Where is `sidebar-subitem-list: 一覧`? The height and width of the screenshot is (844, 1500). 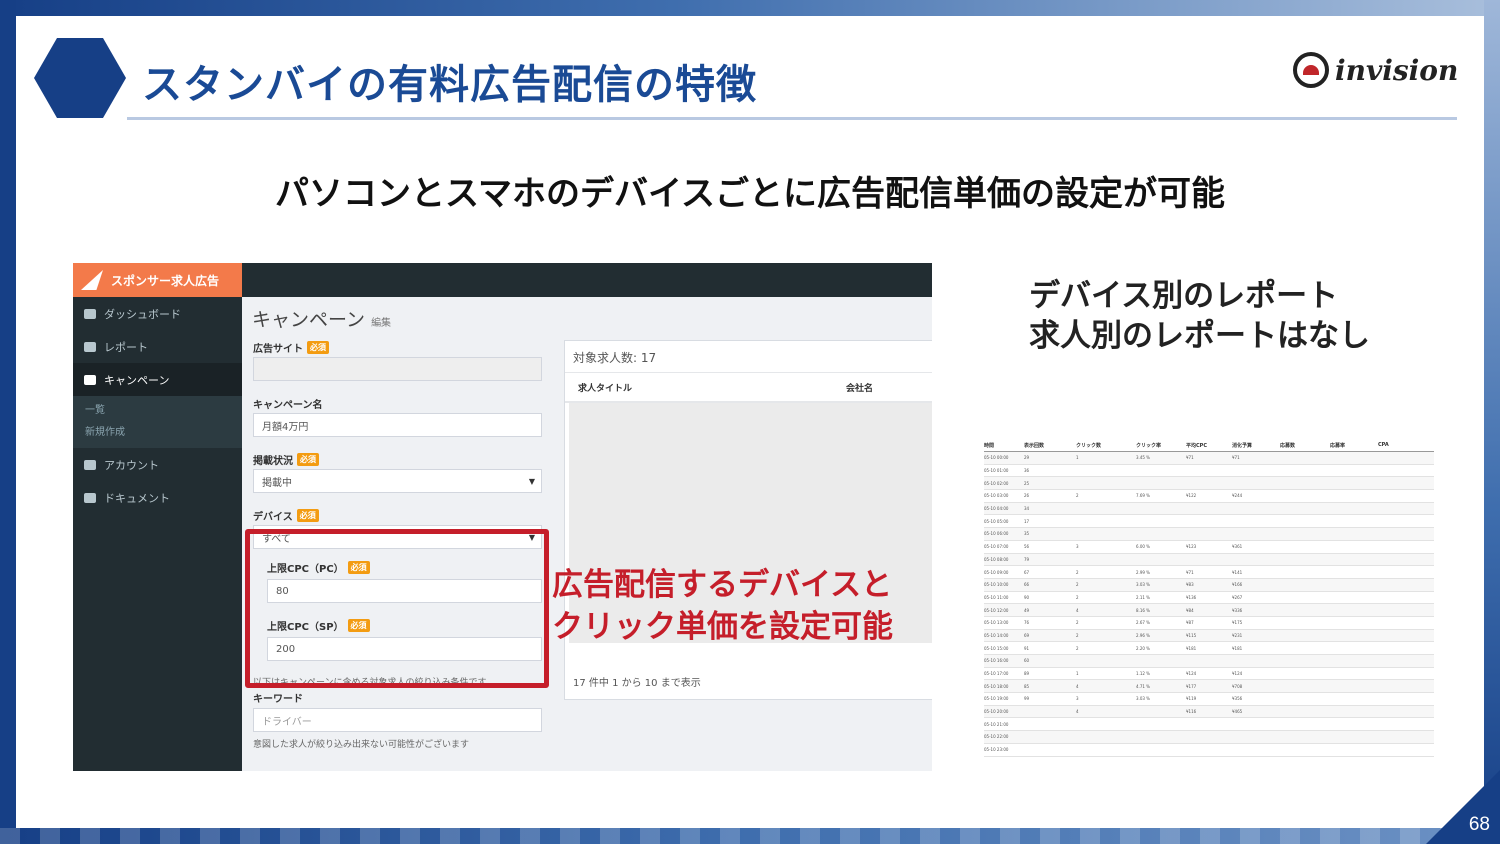
sidebar-subitem-list: 一覧 is located at coordinates (163, 411).